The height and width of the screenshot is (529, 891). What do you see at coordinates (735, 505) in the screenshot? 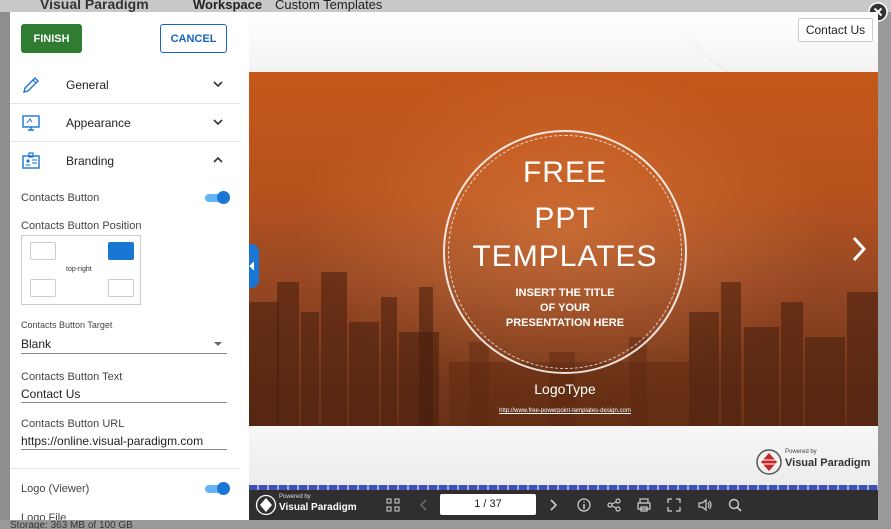
I see `search-icon` at bounding box center [735, 505].